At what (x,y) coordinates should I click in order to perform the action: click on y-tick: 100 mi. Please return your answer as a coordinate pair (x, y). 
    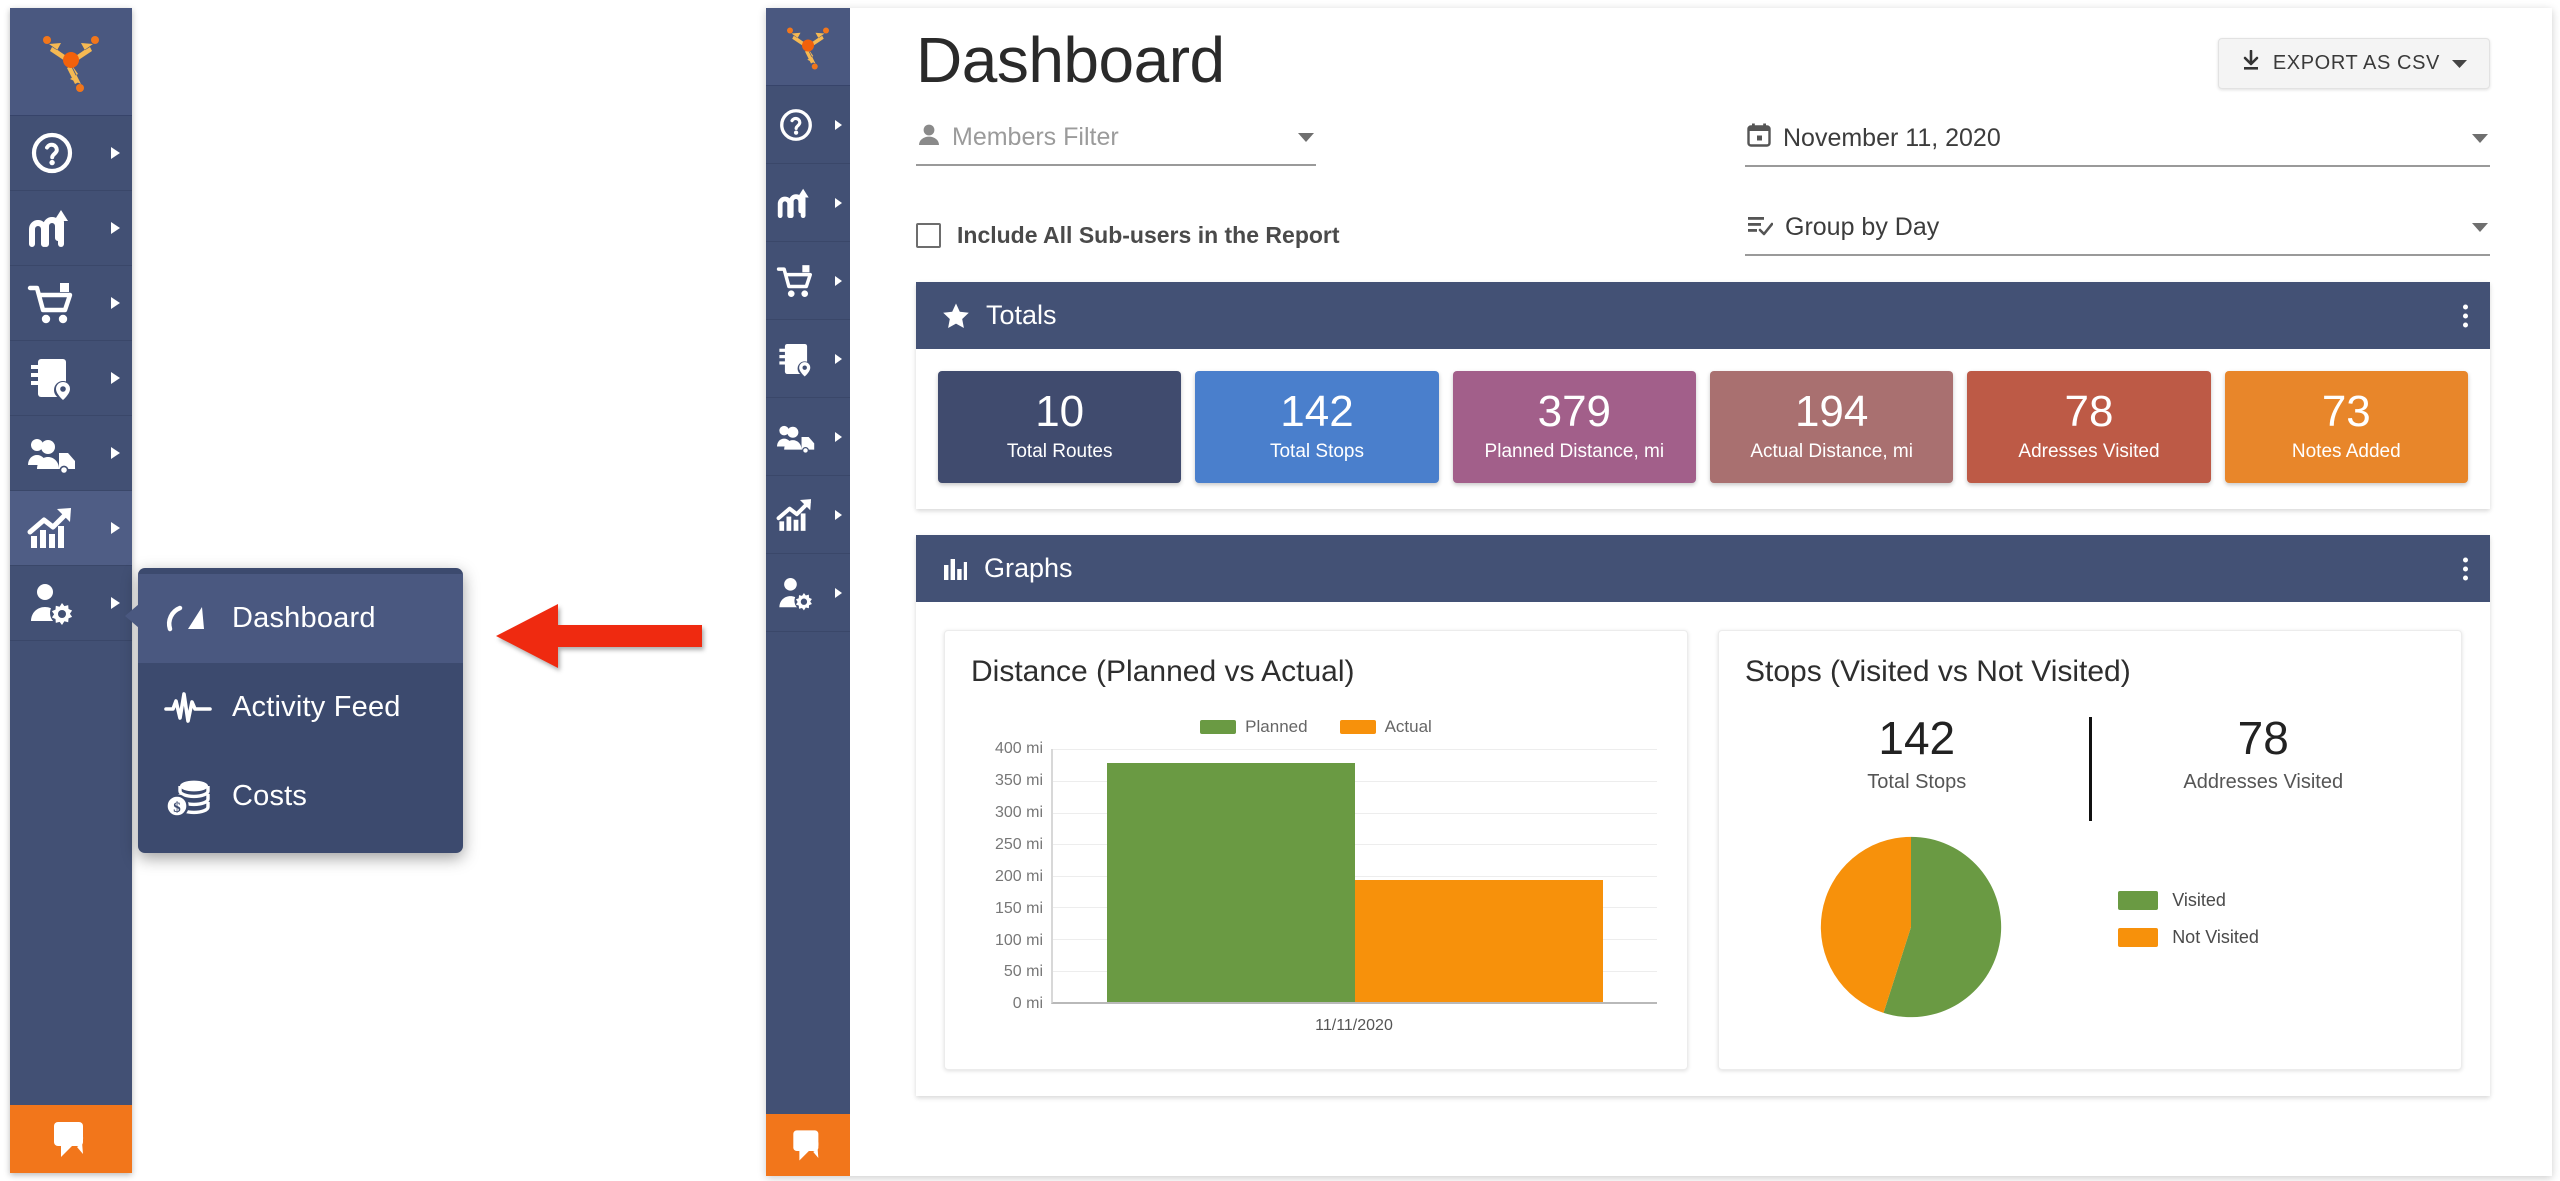
    Looking at the image, I should click on (1018, 940).